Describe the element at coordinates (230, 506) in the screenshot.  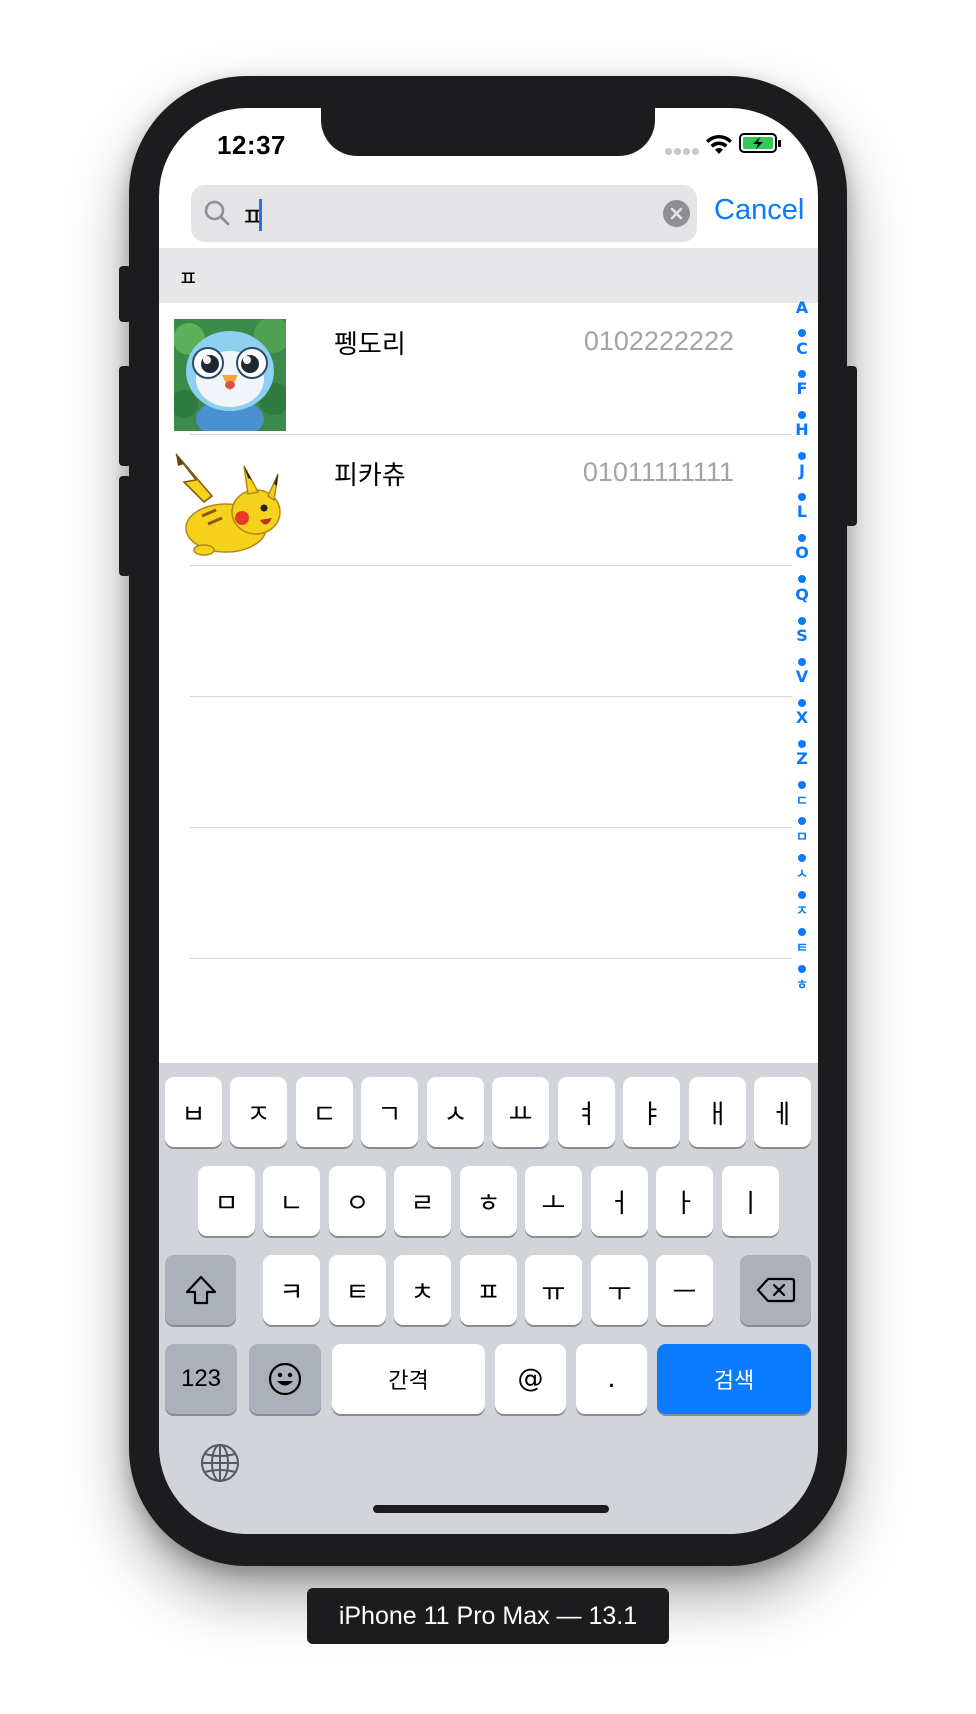
I see `pikachu-avatar` at that location.